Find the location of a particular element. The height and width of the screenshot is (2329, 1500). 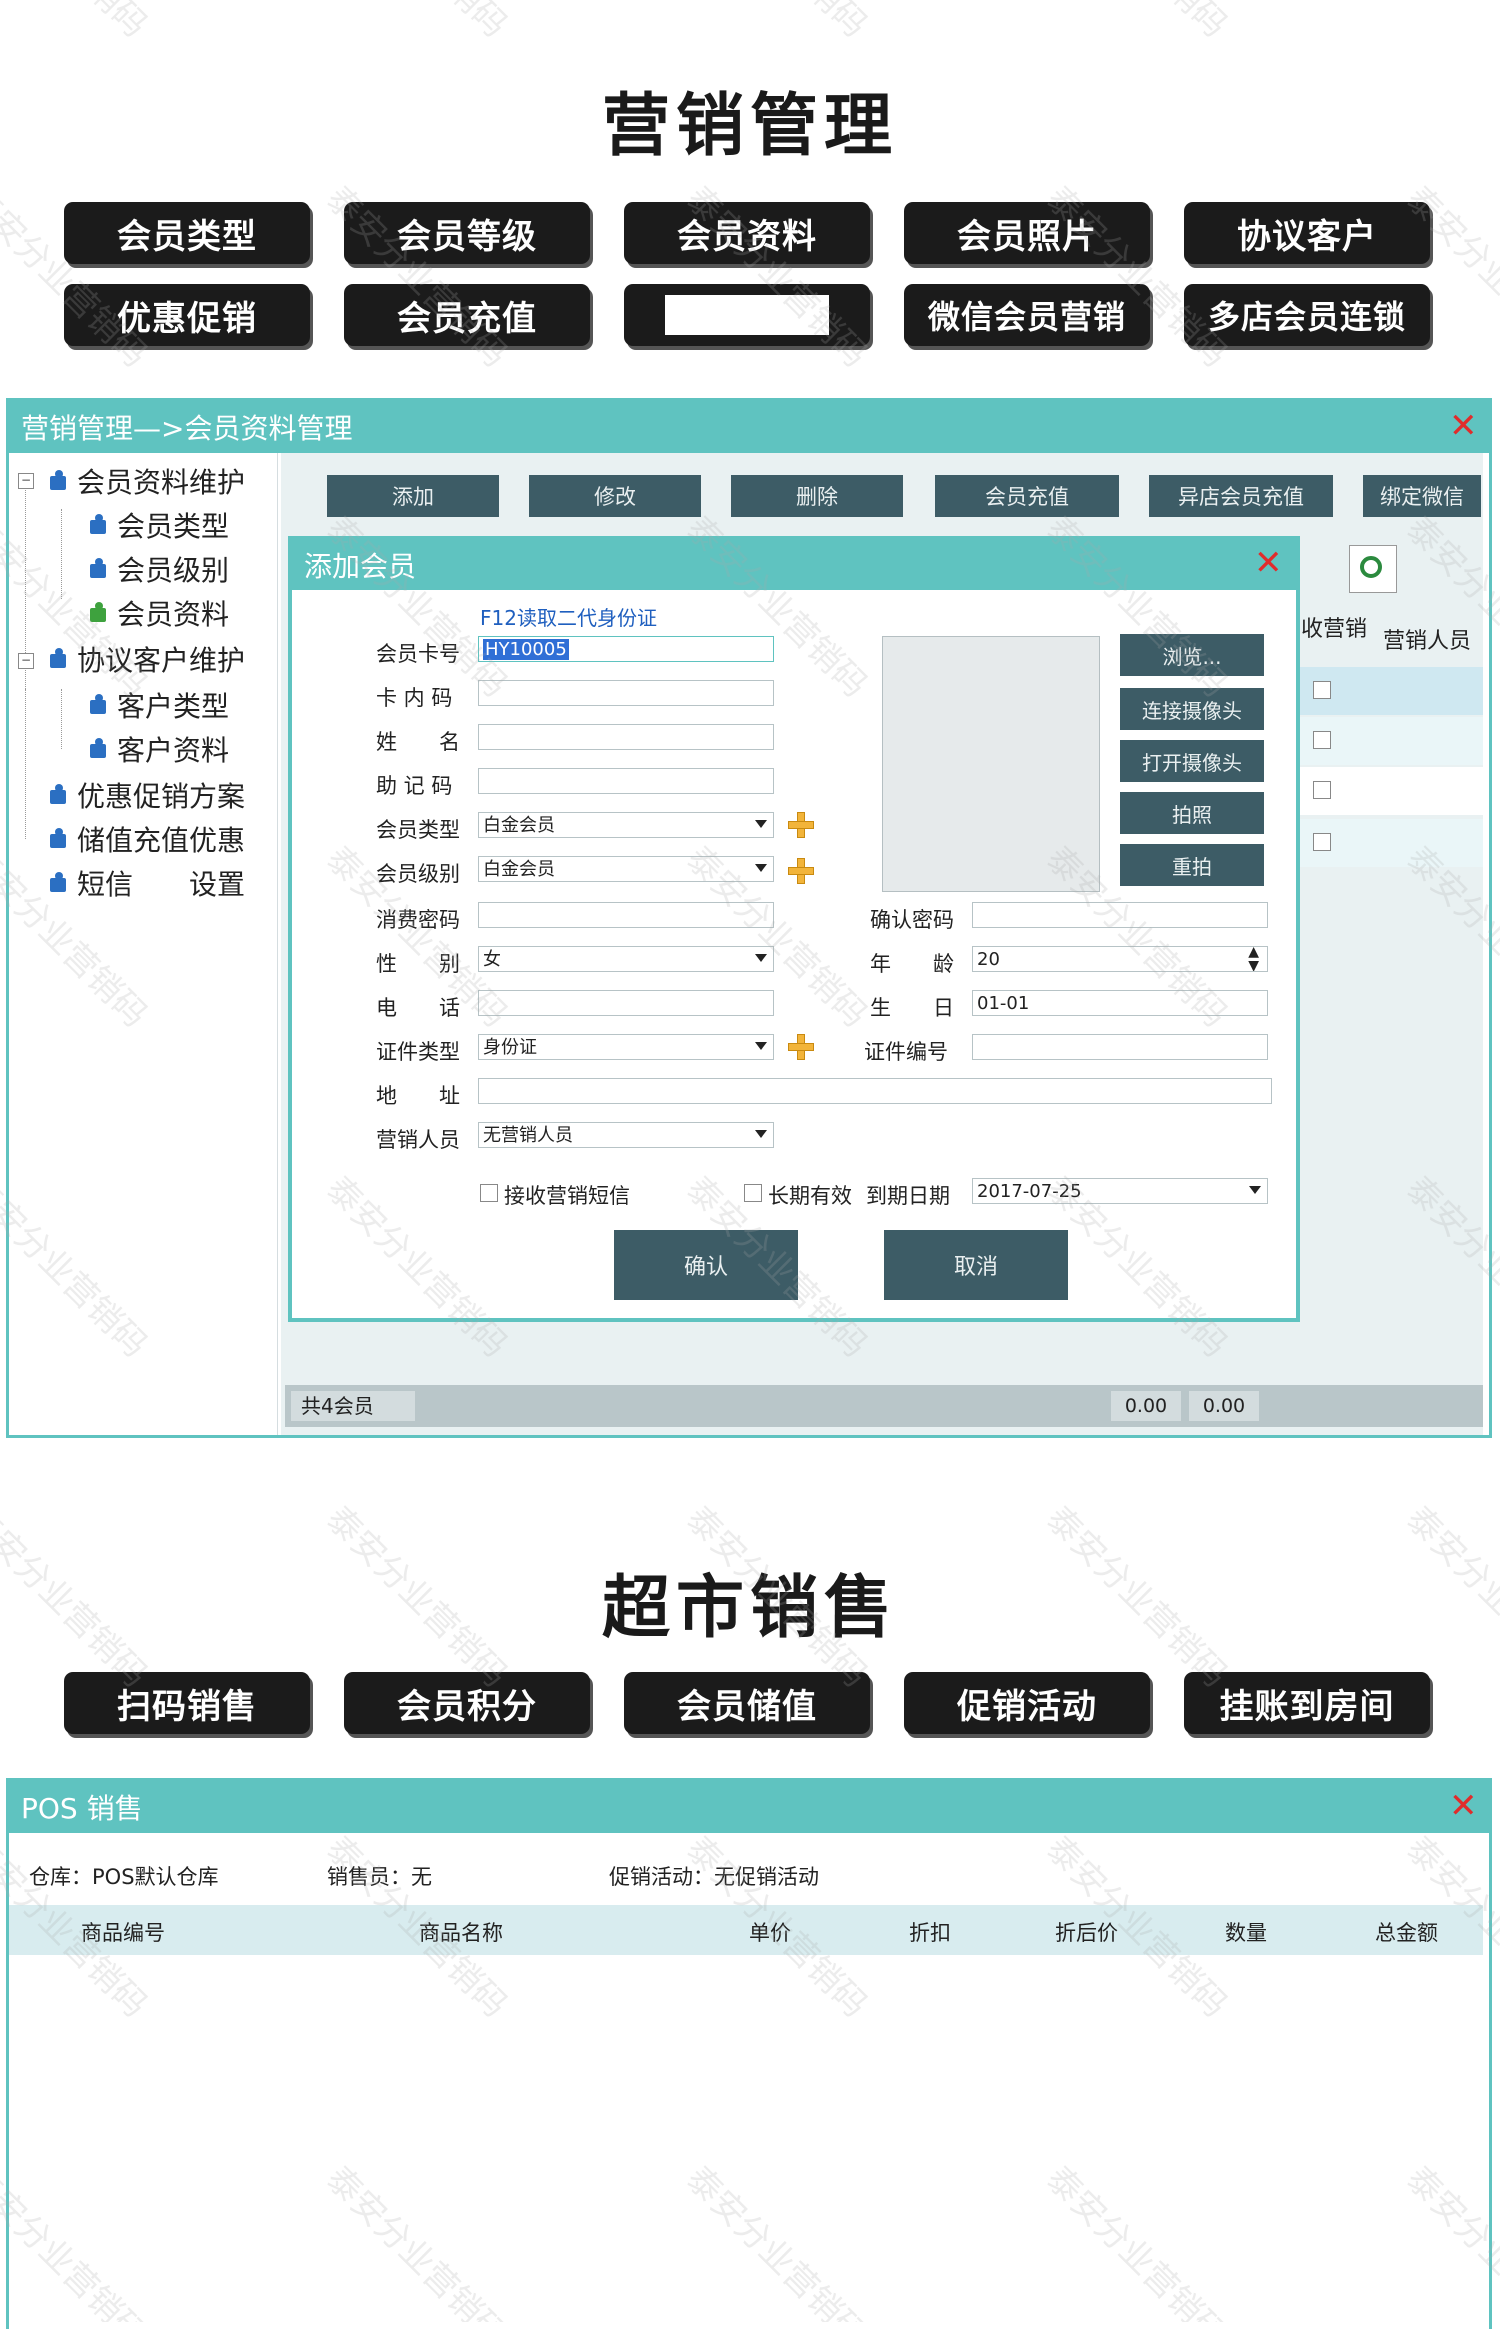

id-number-input is located at coordinates (1120, 1047).